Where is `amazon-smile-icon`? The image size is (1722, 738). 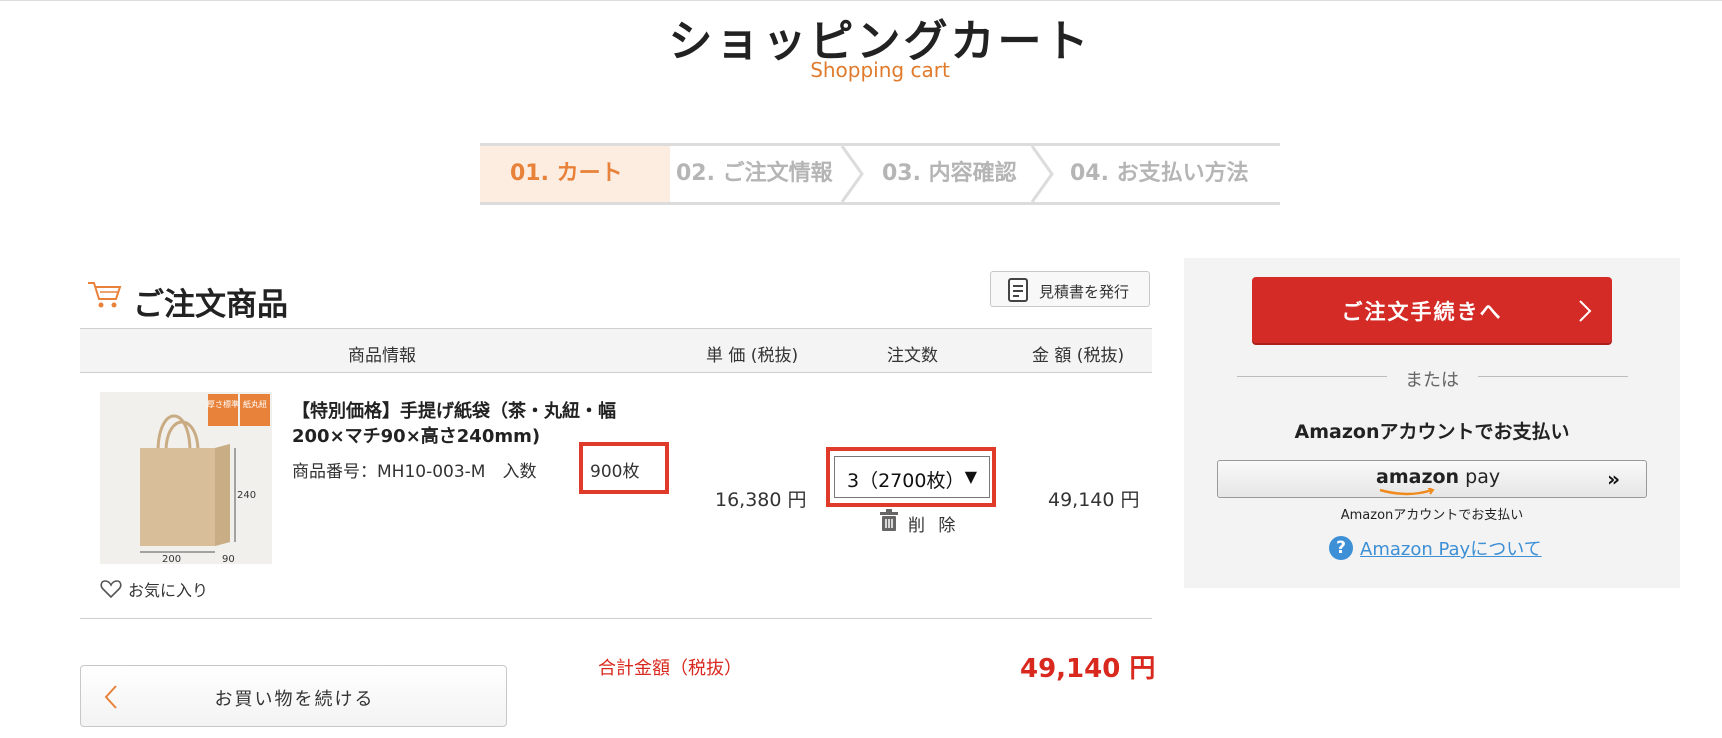 amazon-smile-icon is located at coordinates (1407, 492).